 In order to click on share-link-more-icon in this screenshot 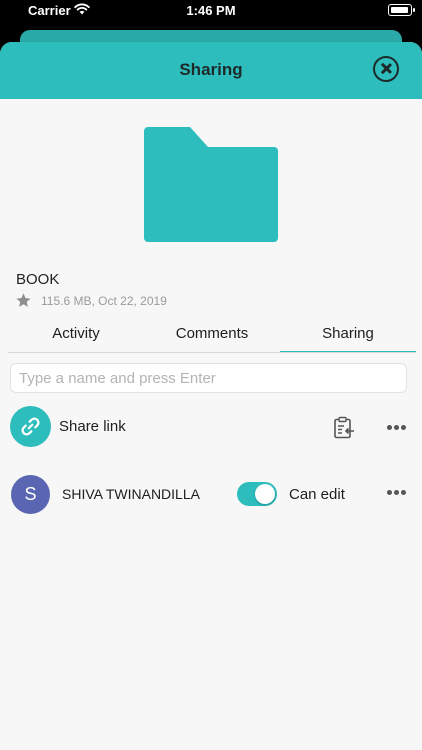, I will do `click(397, 429)`.